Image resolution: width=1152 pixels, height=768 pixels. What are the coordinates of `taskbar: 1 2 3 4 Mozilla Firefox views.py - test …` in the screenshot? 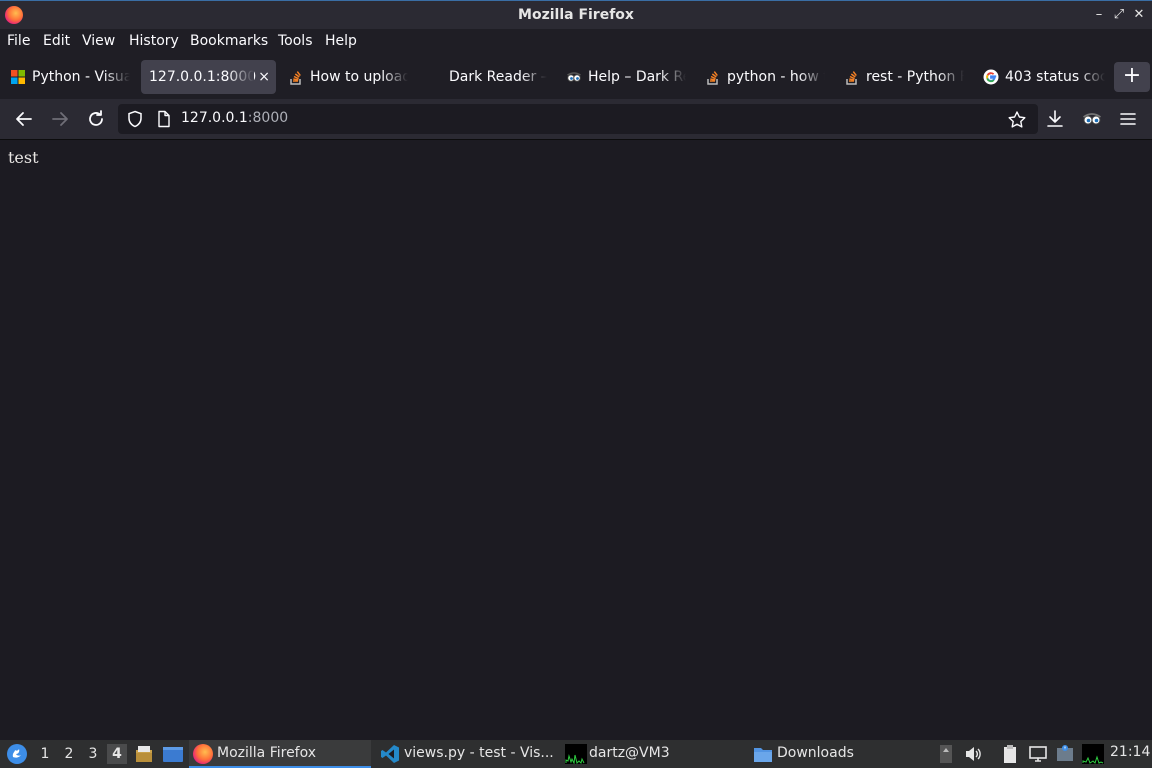 It's located at (576, 754).